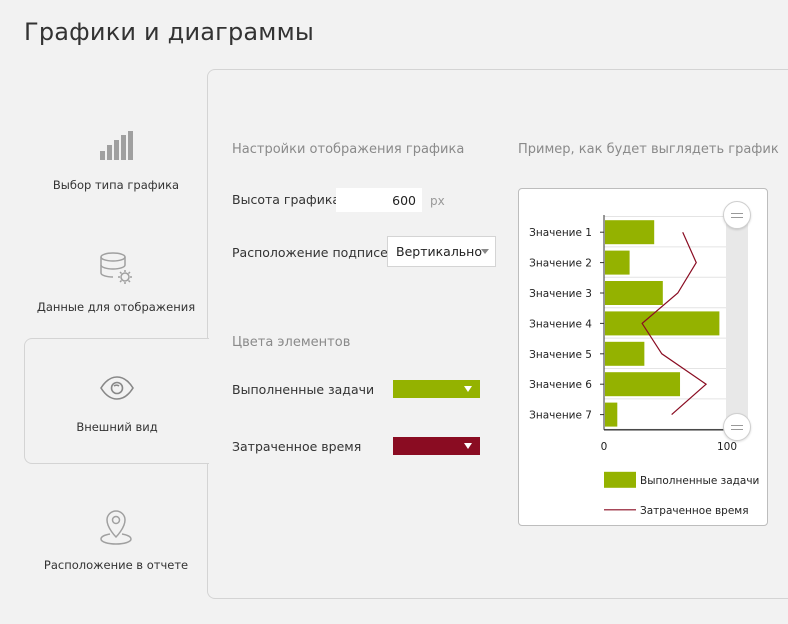 The width and height of the screenshot is (788, 624). What do you see at coordinates (737, 322) in the screenshot?
I see `chart-scroll-track` at bounding box center [737, 322].